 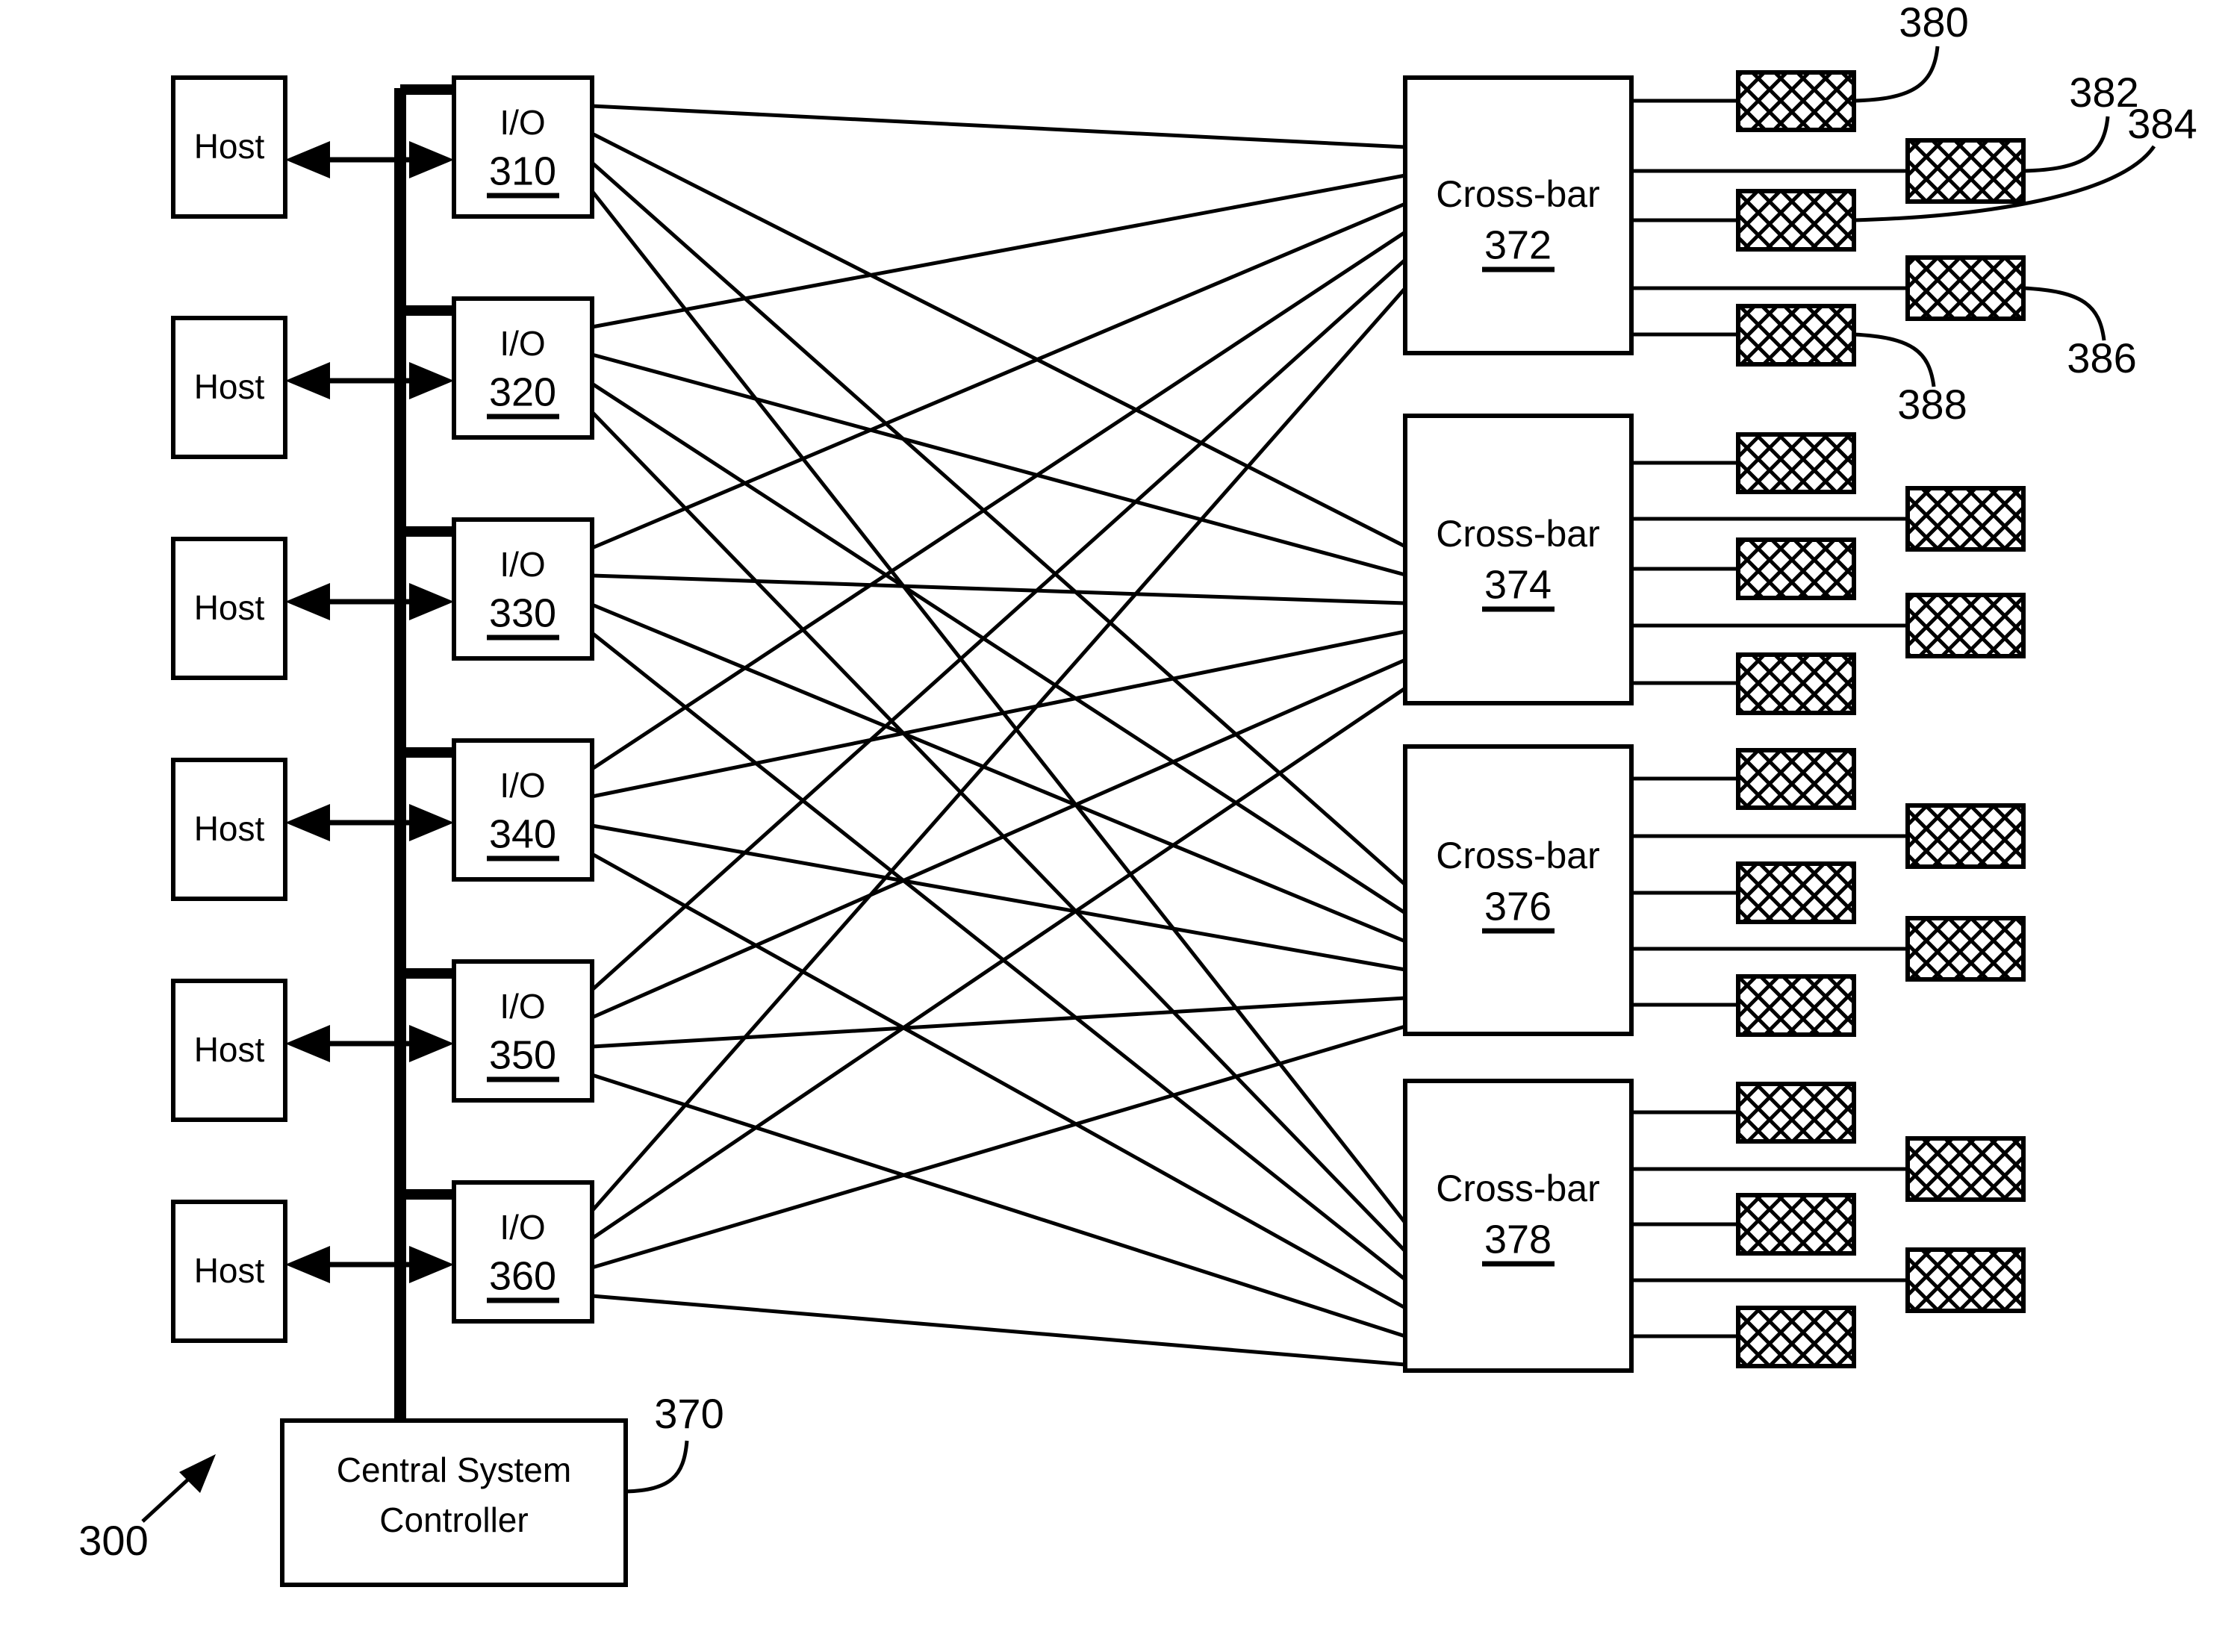 I want to click on host-box-3: Host, so click(x=229, y=608).